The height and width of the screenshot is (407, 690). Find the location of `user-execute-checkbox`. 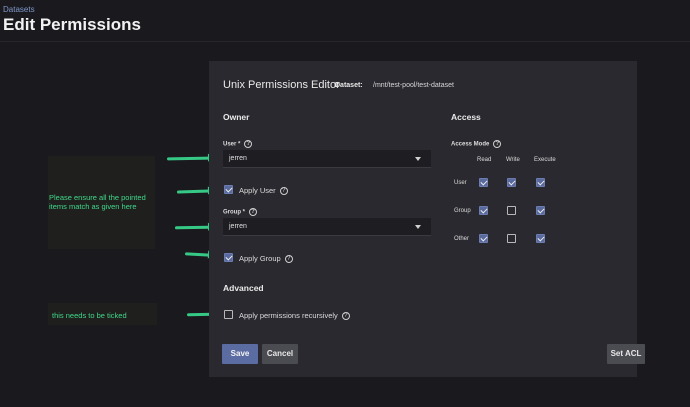

user-execute-checkbox is located at coordinates (540, 182).